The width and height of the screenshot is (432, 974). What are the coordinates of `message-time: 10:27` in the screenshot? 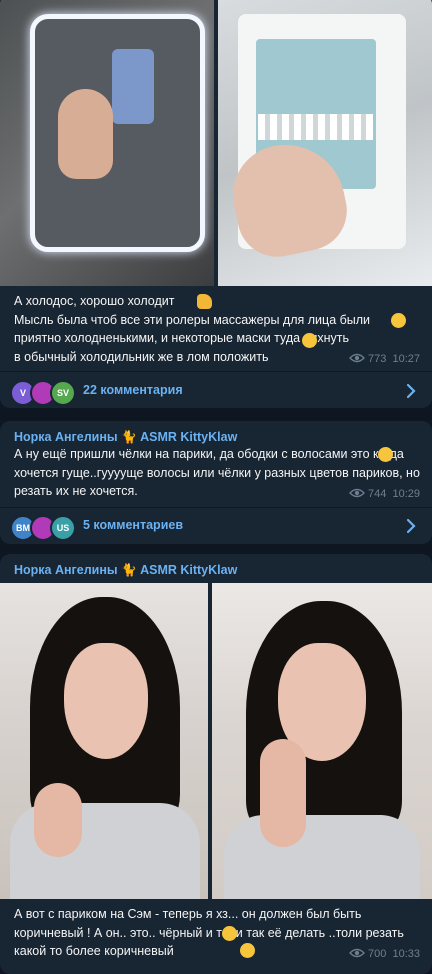 It's located at (406, 359).